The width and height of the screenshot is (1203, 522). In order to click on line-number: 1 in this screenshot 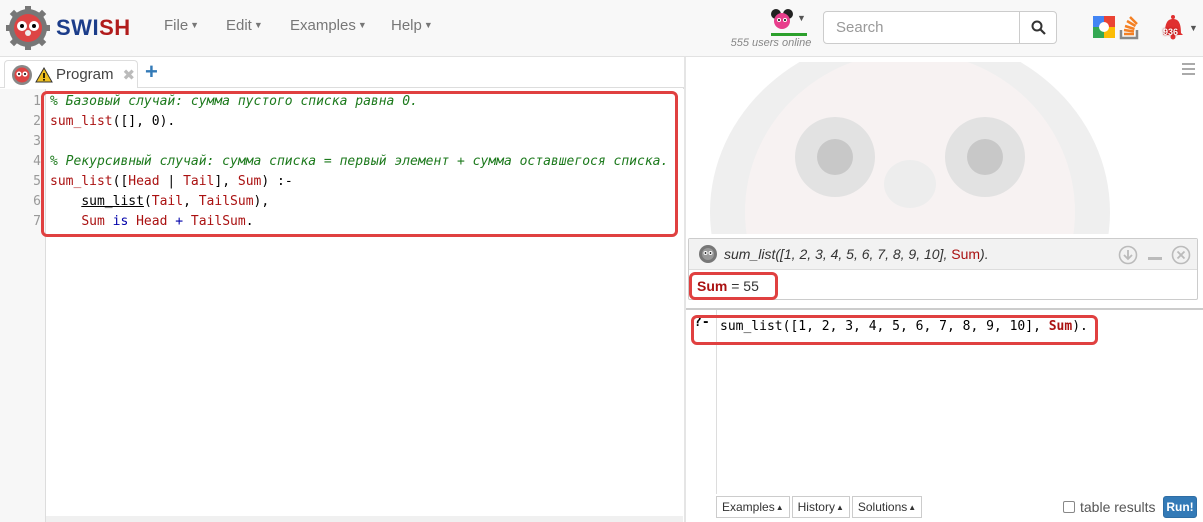, I will do `click(37, 101)`.